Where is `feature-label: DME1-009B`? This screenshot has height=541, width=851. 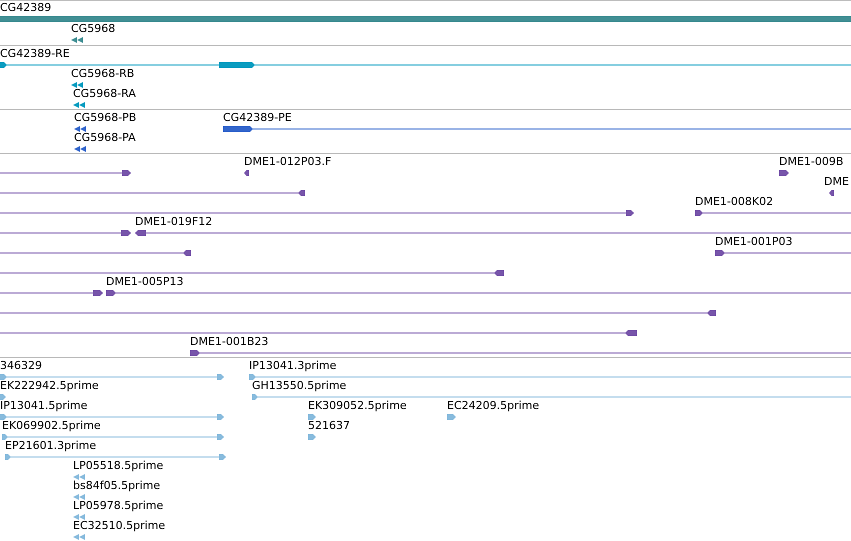 feature-label: DME1-009B is located at coordinates (811, 162).